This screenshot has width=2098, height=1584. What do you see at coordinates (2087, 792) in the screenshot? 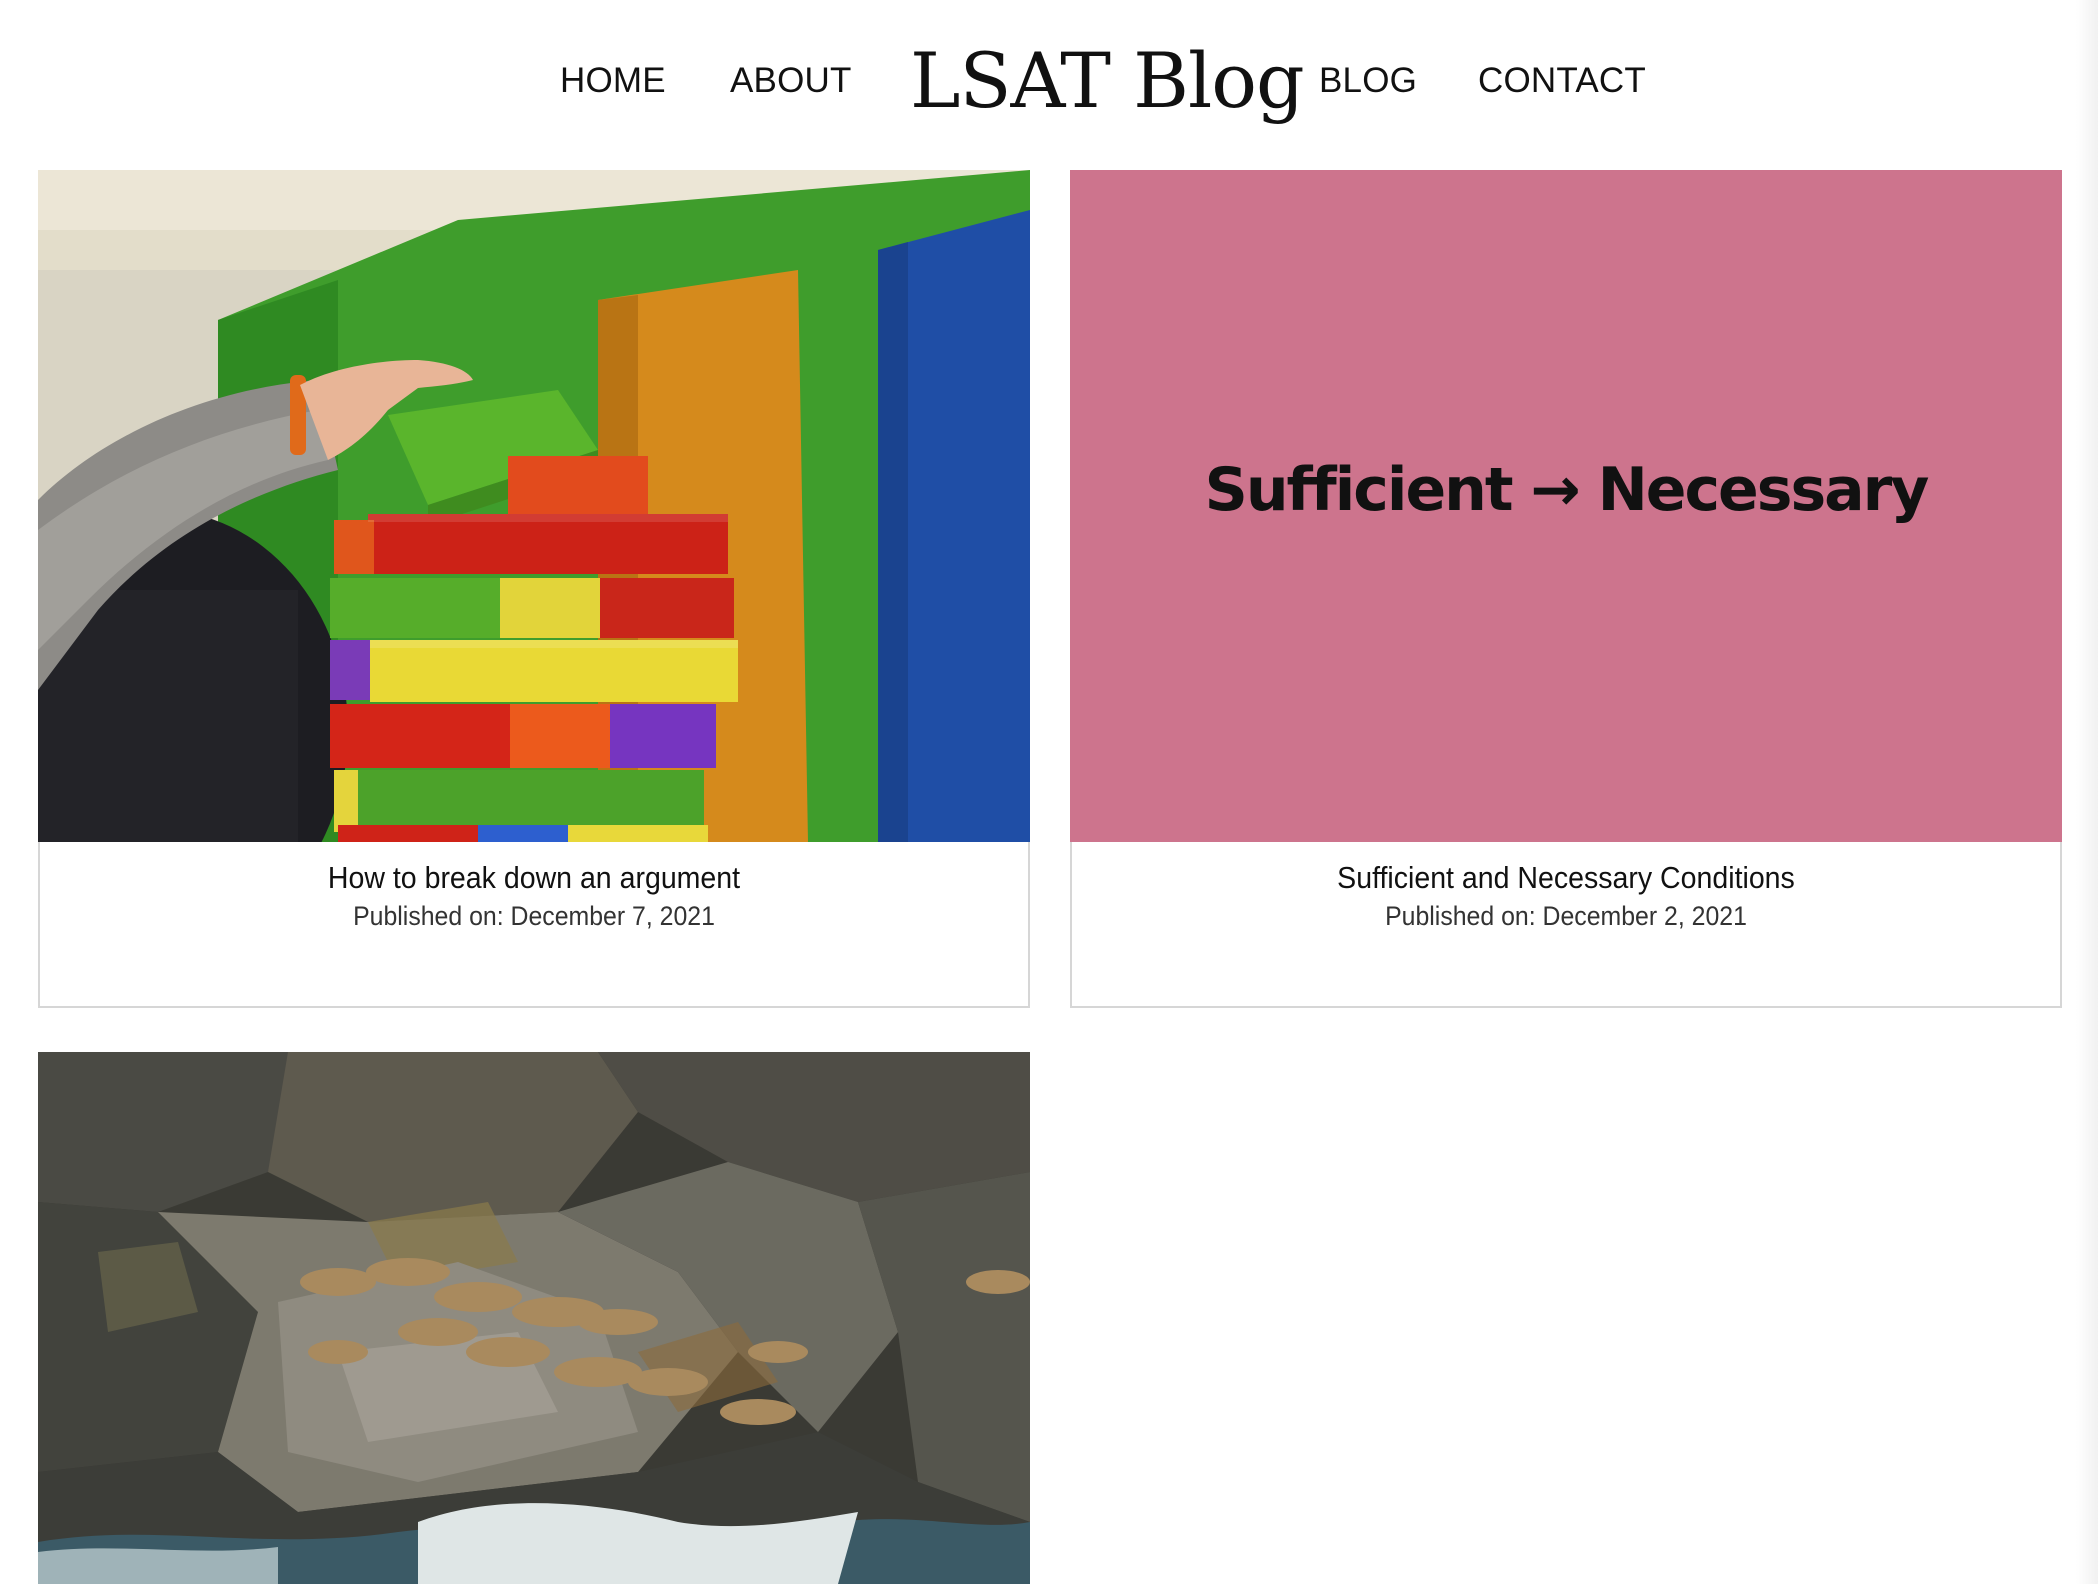
I see `scrollbar-gutter` at bounding box center [2087, 792].